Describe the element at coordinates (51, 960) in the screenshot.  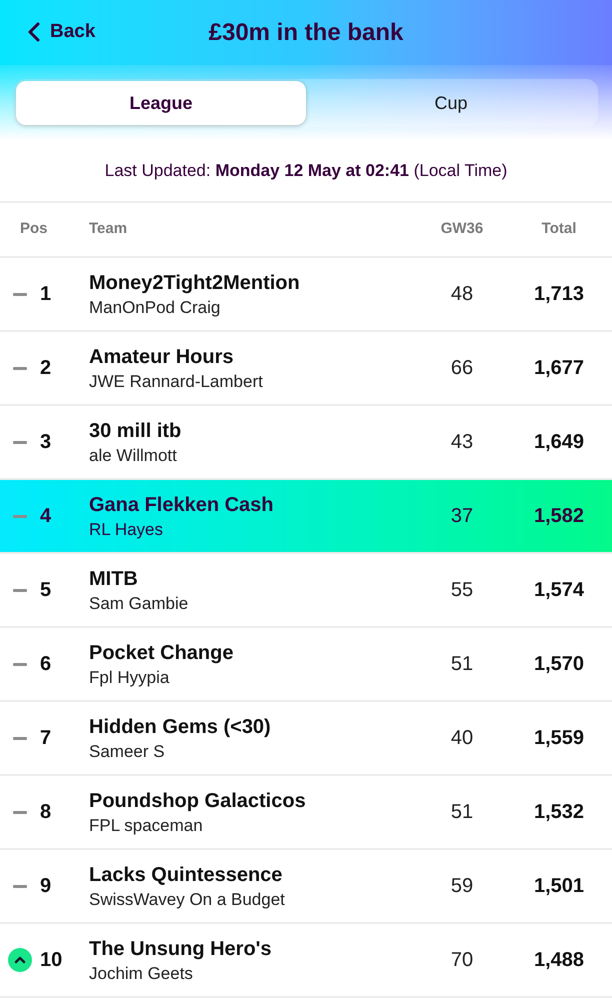
I see `position-text: 10` at that location.